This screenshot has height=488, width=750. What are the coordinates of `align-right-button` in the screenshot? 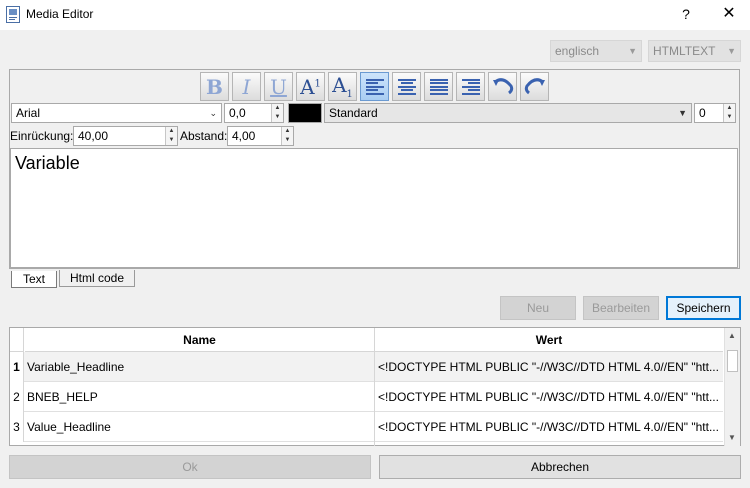 It's located at (470, 86).